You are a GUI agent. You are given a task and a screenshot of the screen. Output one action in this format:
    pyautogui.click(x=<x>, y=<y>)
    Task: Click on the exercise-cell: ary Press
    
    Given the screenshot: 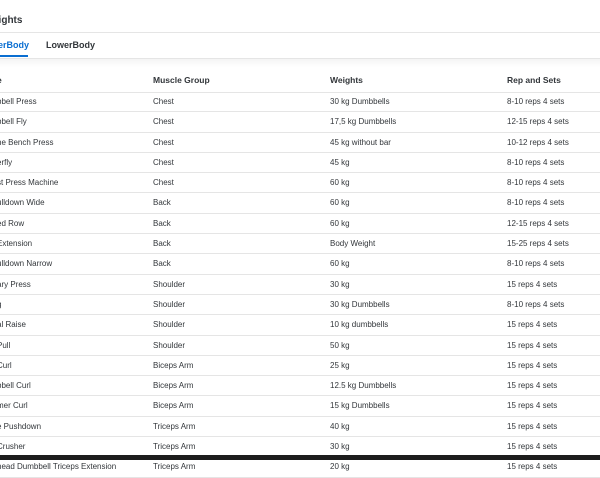 What is the action you would take?
    pyautogui.click(x=15, y=284)
    